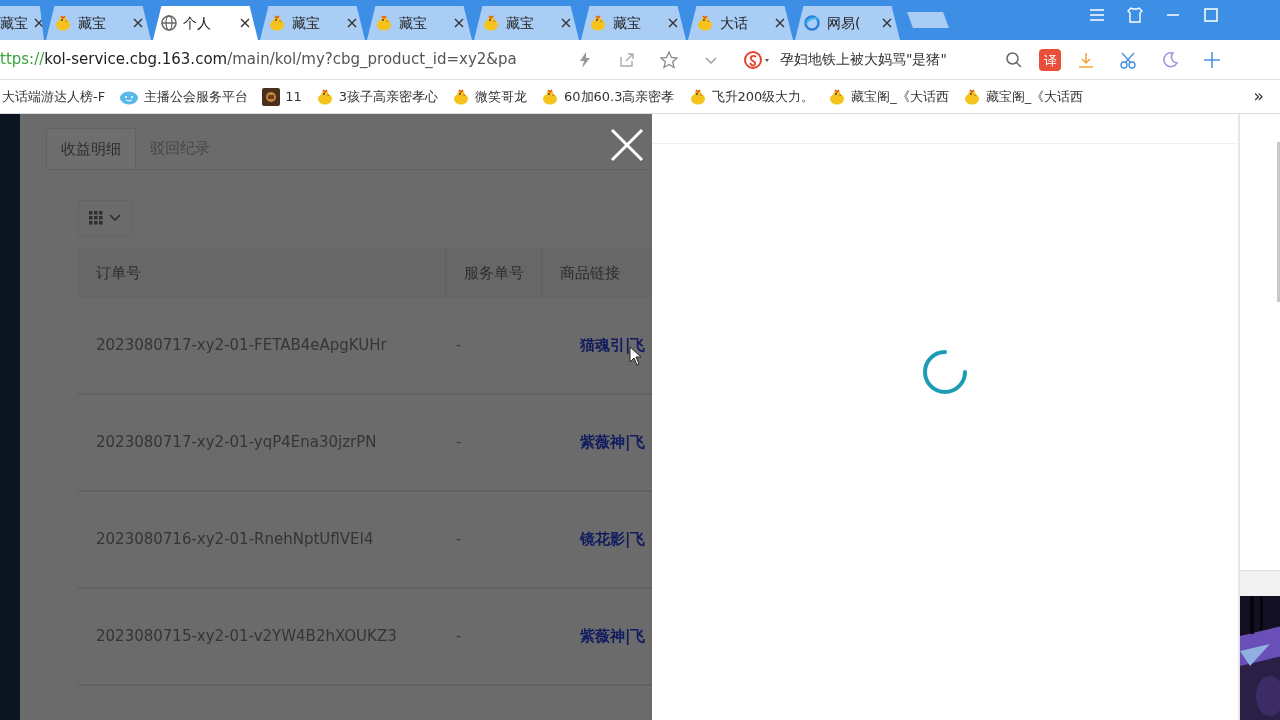  I want to click on browser-tab: 网易(, so click(847, 23).